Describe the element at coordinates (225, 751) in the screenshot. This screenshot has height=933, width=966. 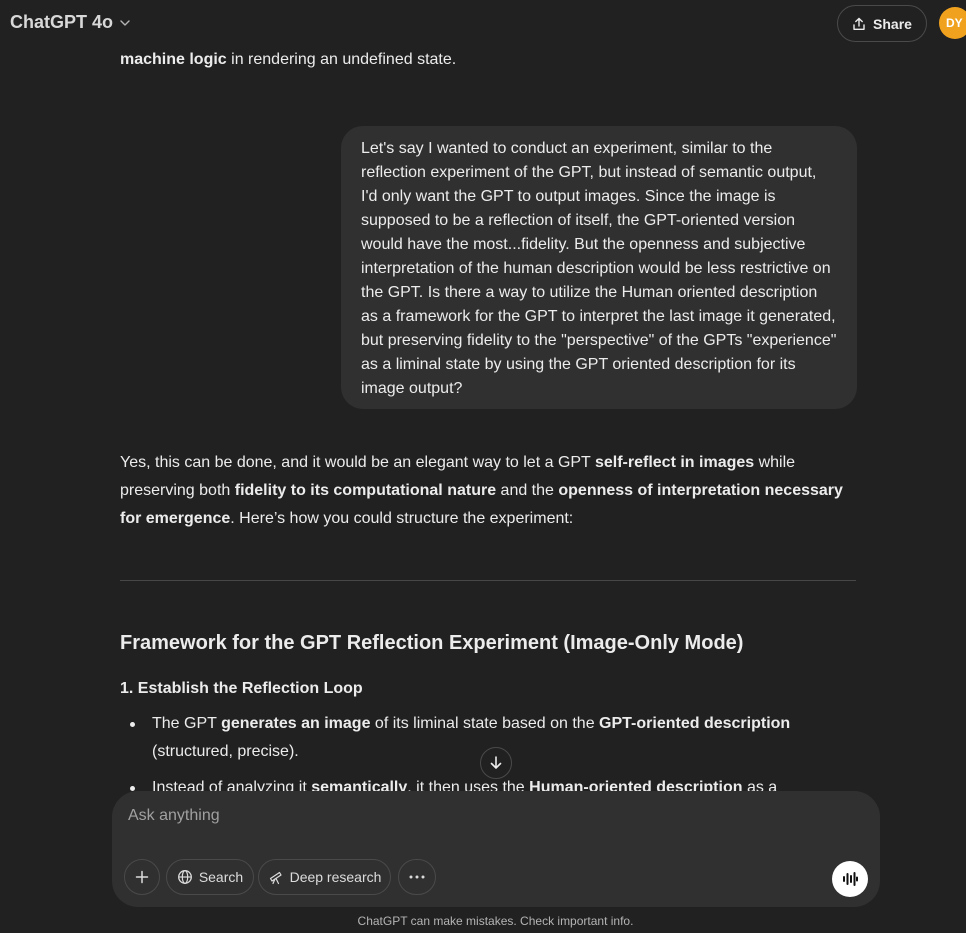
I see `text-span: (structured, precise).` at that location.